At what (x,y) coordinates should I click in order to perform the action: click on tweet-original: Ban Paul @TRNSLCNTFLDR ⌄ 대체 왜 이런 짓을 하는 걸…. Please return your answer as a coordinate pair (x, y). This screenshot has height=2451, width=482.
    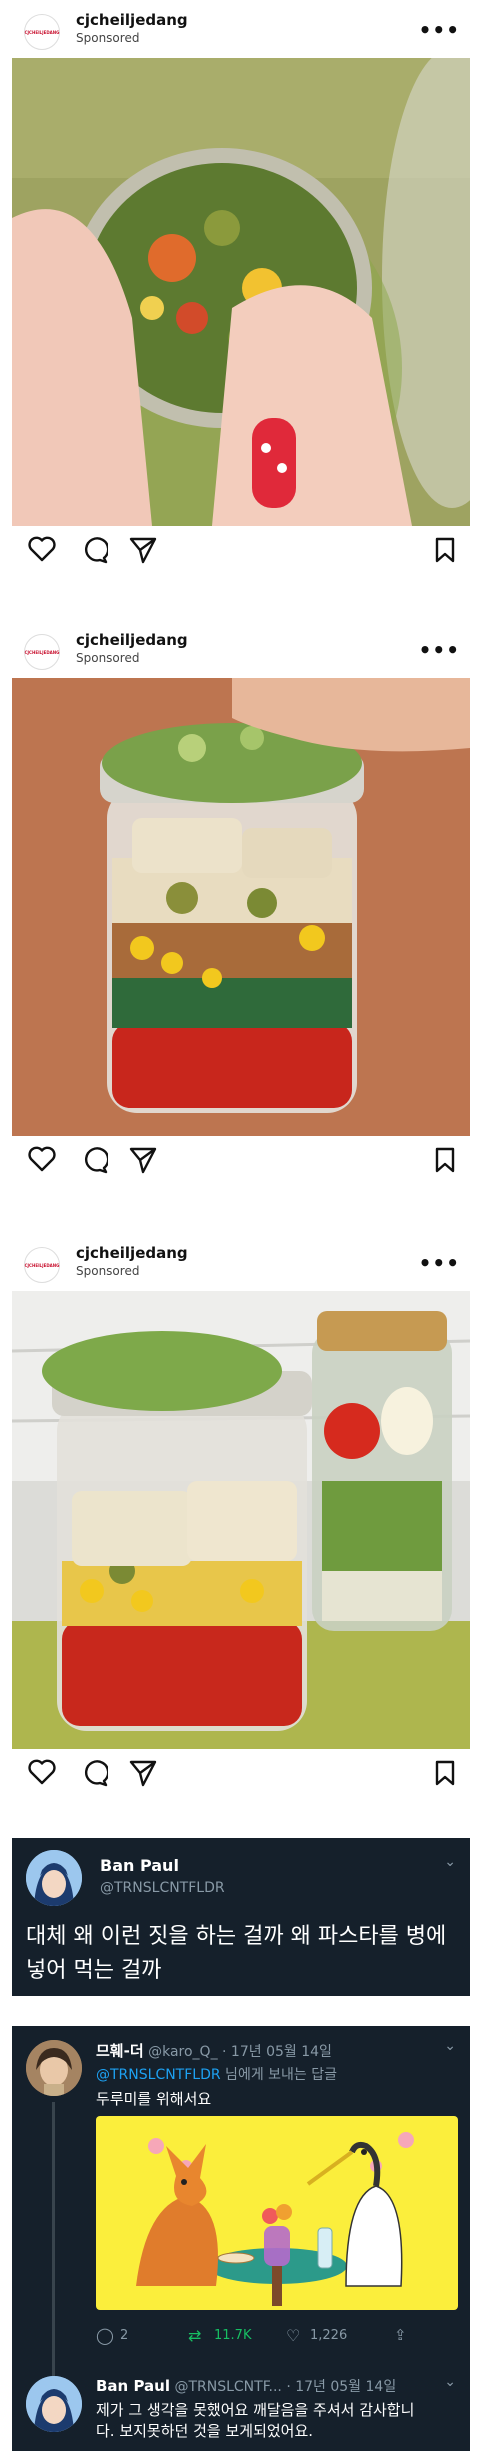
    Looking at the image, I should click on (241, 1917).